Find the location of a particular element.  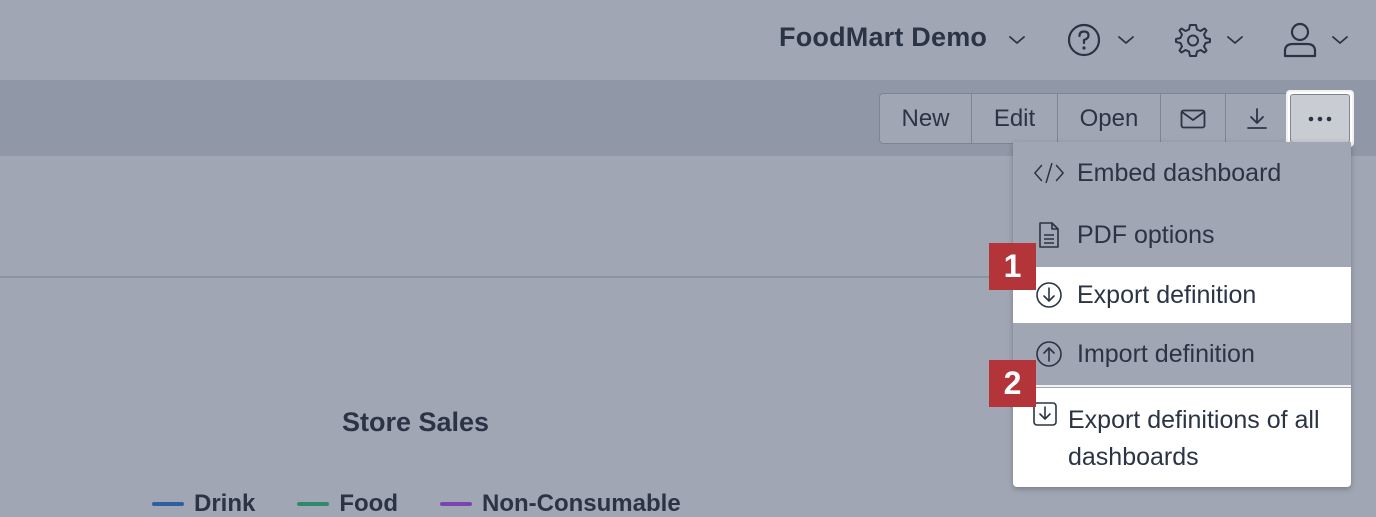

menu-item-import-definition: Import definition is located at coordinates (1182, 355).